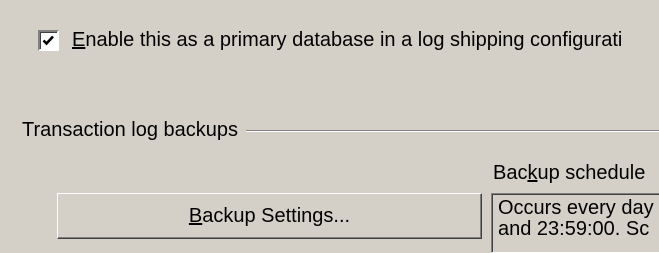 The height and width of the screenshot is (253, 659). What do you see at coordinates (576, 208) in the screenshot?
I see `backup-schedule-line-1: Occurs every day` at bounding box center [576, 208].